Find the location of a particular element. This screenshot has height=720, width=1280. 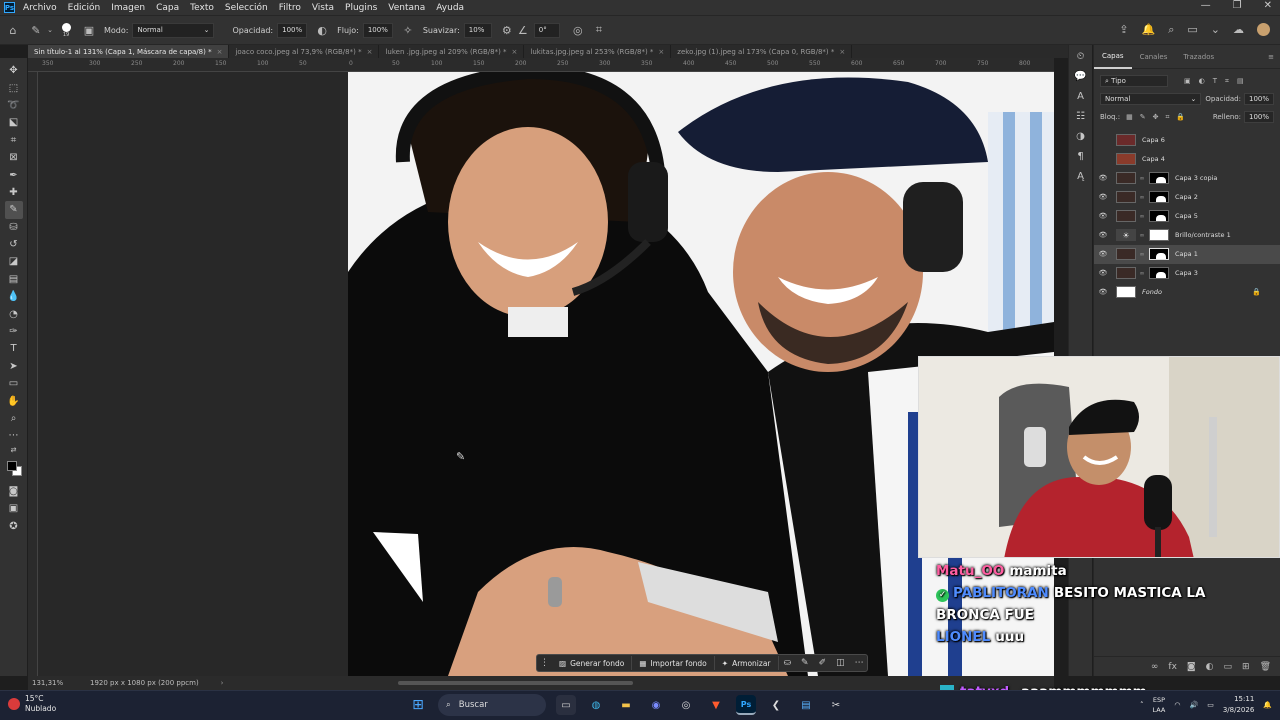

layer-row-fondo: 👁 Fondo 🔒 is located at coordinates (1187, 292).